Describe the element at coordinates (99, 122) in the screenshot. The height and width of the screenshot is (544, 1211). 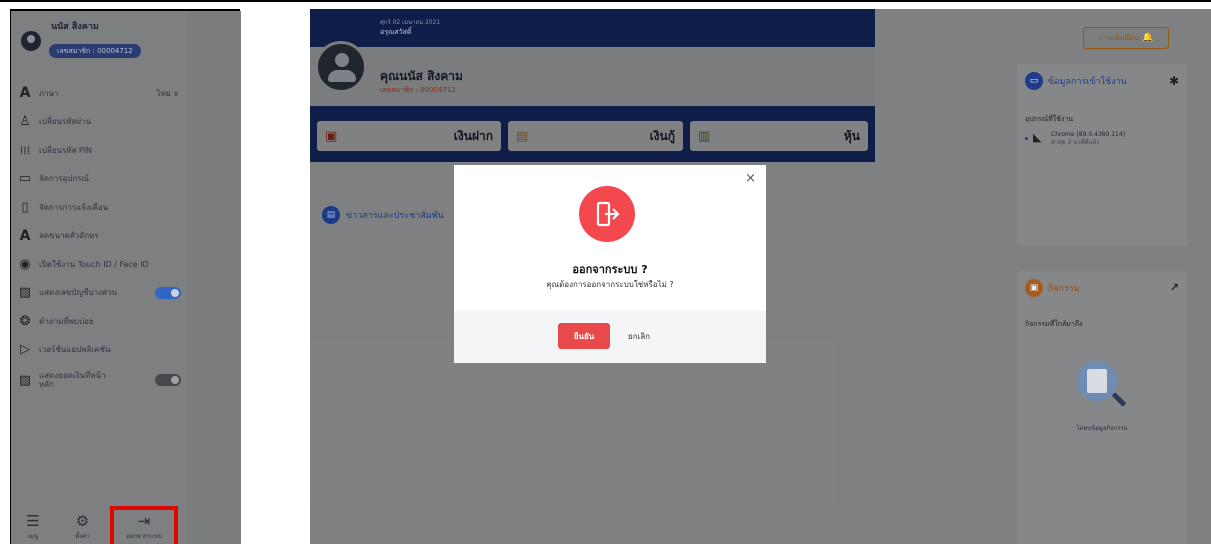
I see `menu-item-change-password: ♙ เปลี่ยนรหัสผ่าน` at that location.